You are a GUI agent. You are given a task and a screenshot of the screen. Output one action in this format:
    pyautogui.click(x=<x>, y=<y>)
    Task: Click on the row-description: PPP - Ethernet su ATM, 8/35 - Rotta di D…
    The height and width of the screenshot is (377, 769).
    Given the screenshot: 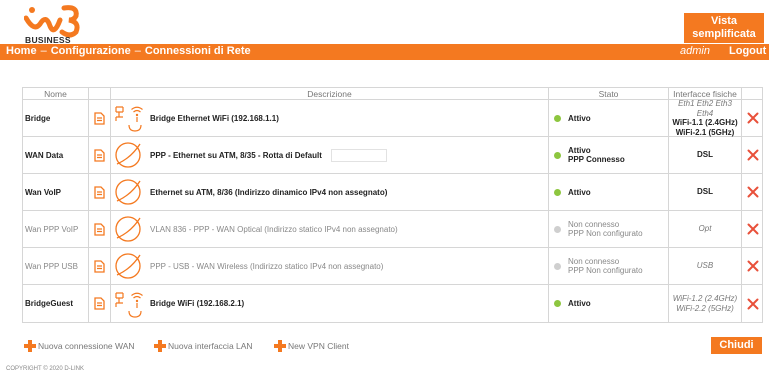 What is the action you would take?
    pyautogui.click(x=236, y=155)
    